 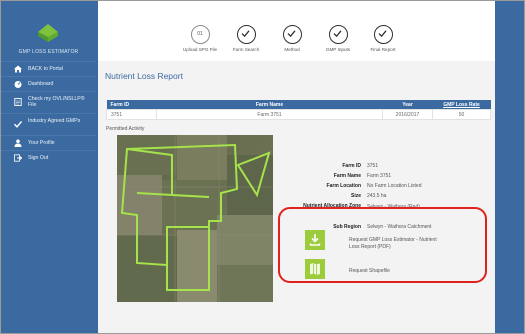 I want to click on detail-row-farm-location: Farm Location No Farm Location Listed, so click(x=391, y=188).